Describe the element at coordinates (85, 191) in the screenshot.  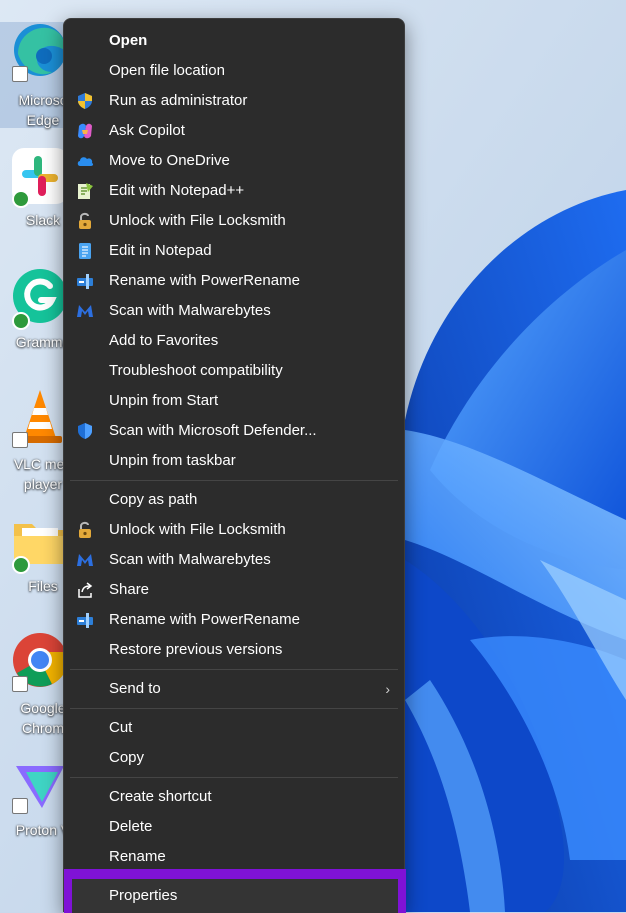
I see `notepad-plus-plus-icon` at that location.